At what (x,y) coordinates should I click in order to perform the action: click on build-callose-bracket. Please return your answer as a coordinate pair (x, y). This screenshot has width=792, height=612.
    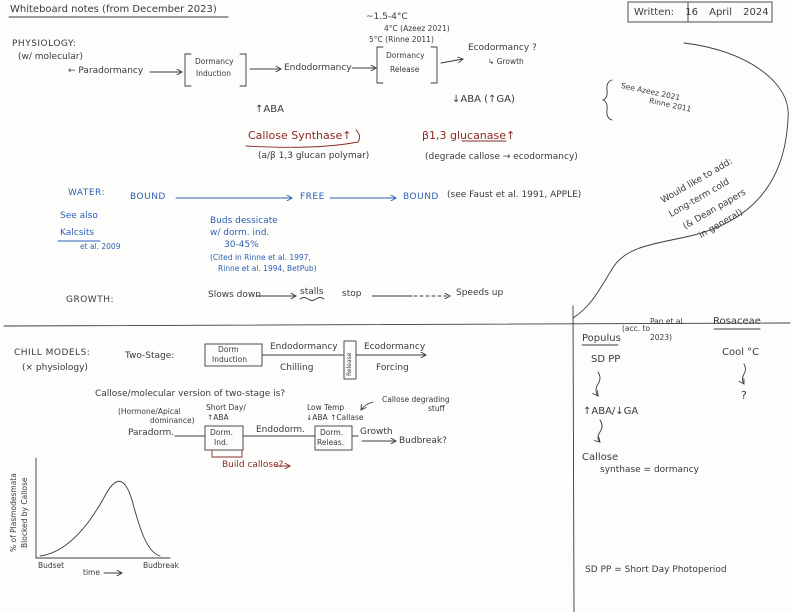
    Looking at the image, I should click on (227, 454).